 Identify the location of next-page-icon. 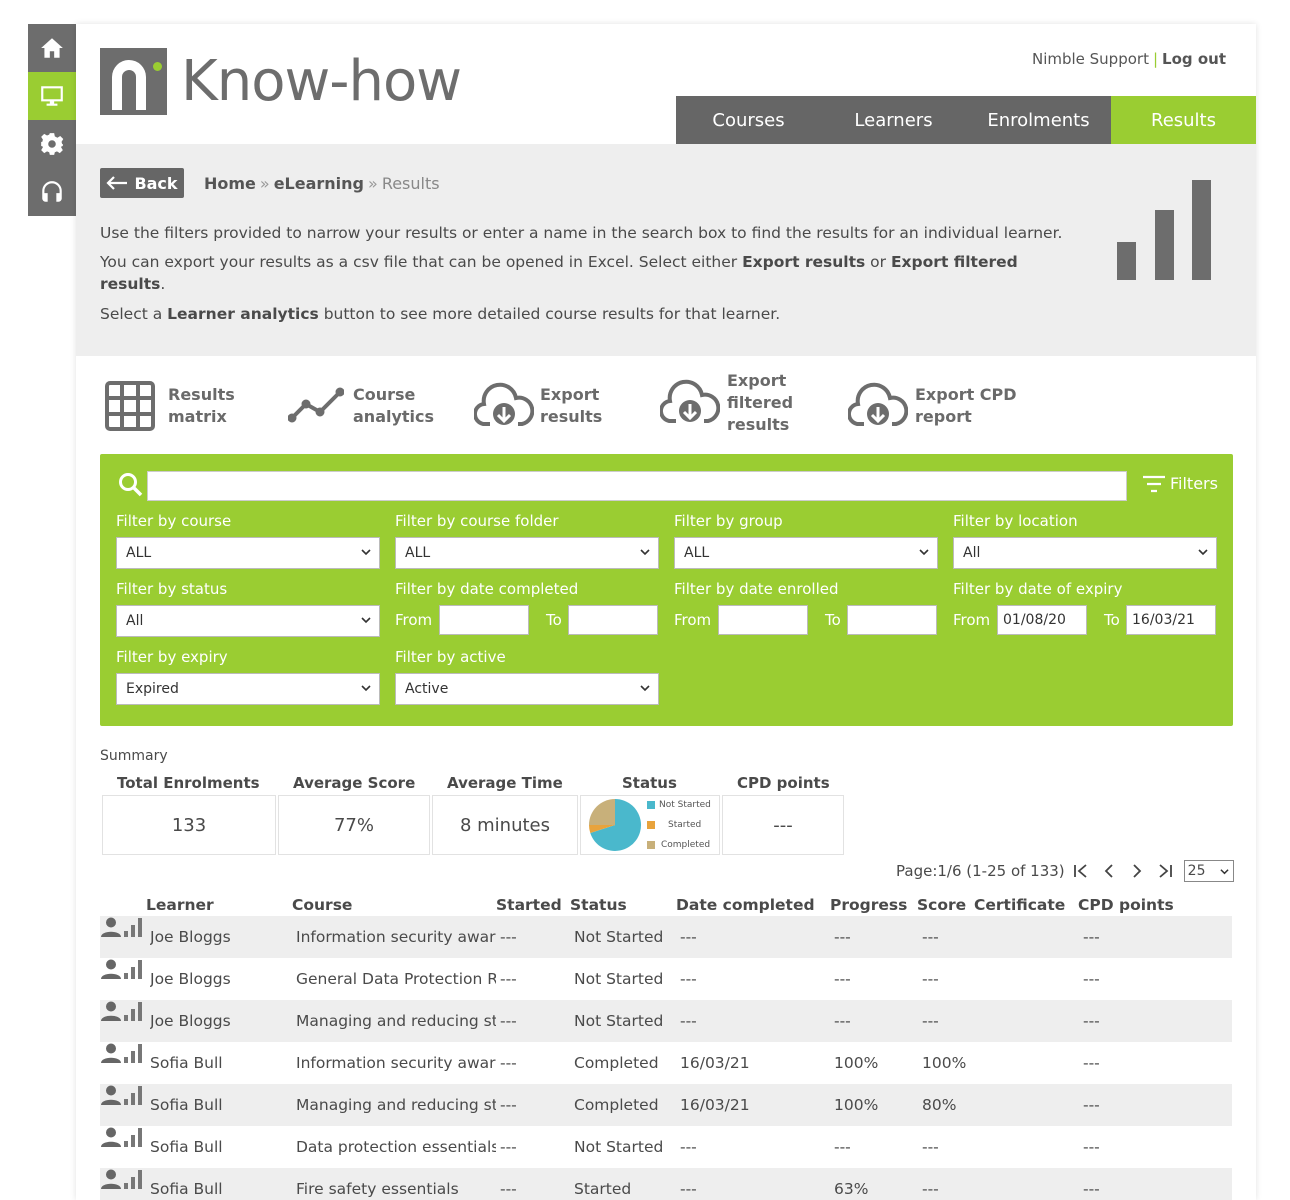
(1137, 871).